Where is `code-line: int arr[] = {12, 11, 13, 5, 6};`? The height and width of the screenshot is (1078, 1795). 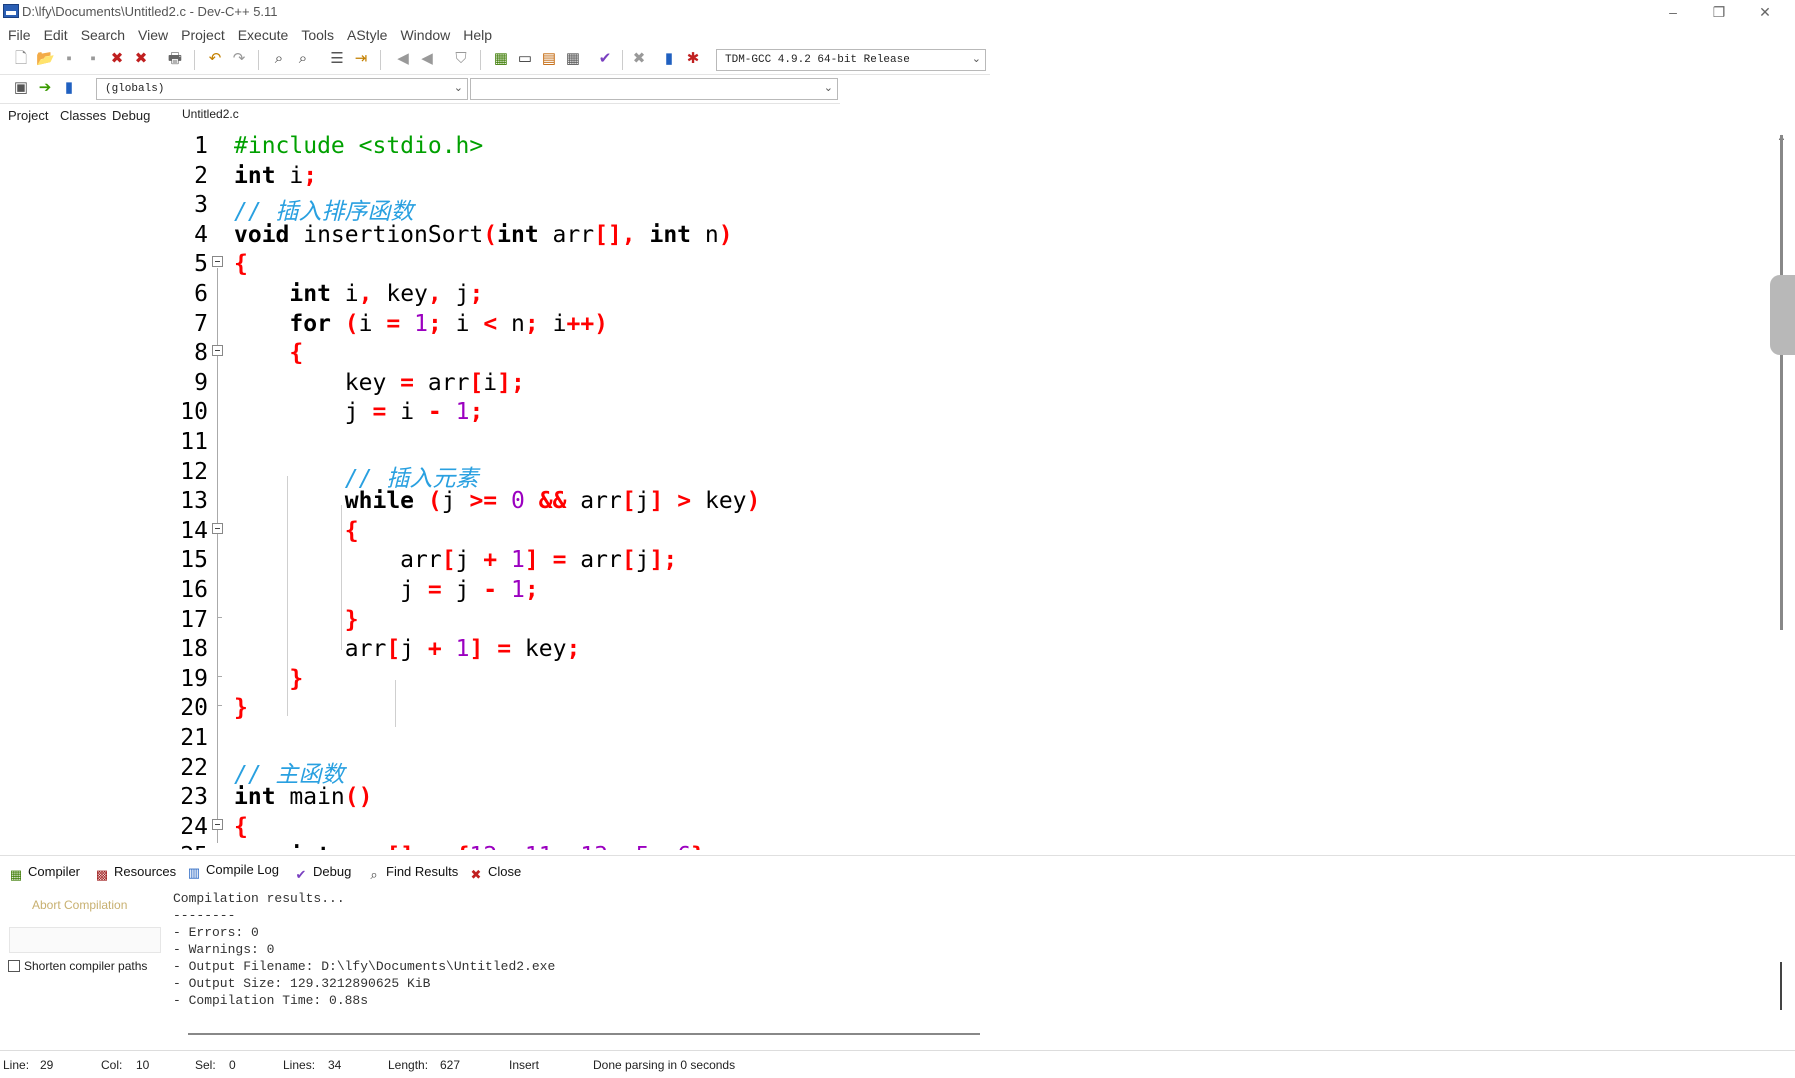
code-line: int arr[] = {12, 11, 13, 5, 6}; is located at coordinates (476, 846).